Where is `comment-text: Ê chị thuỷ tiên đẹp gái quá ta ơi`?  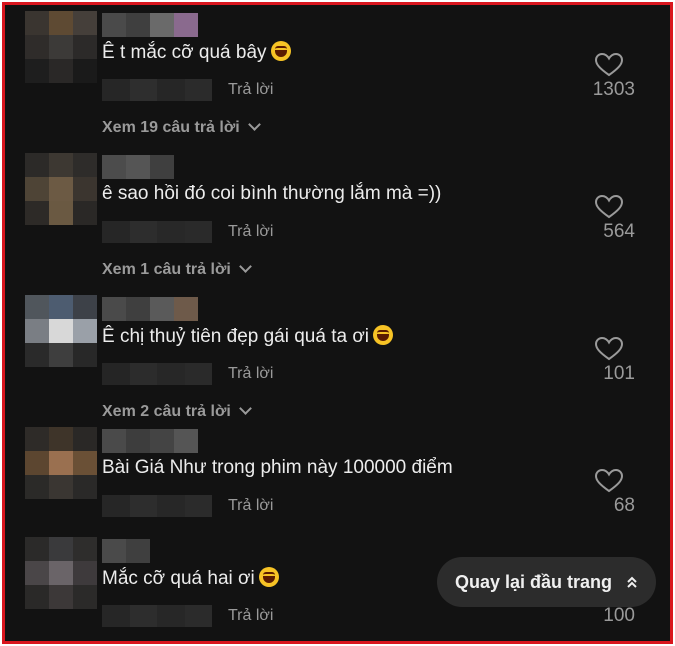 comment-text: Ê chị thuỷ tiên đẹp gái quá ta ơi is located at coordinates (248, 336).